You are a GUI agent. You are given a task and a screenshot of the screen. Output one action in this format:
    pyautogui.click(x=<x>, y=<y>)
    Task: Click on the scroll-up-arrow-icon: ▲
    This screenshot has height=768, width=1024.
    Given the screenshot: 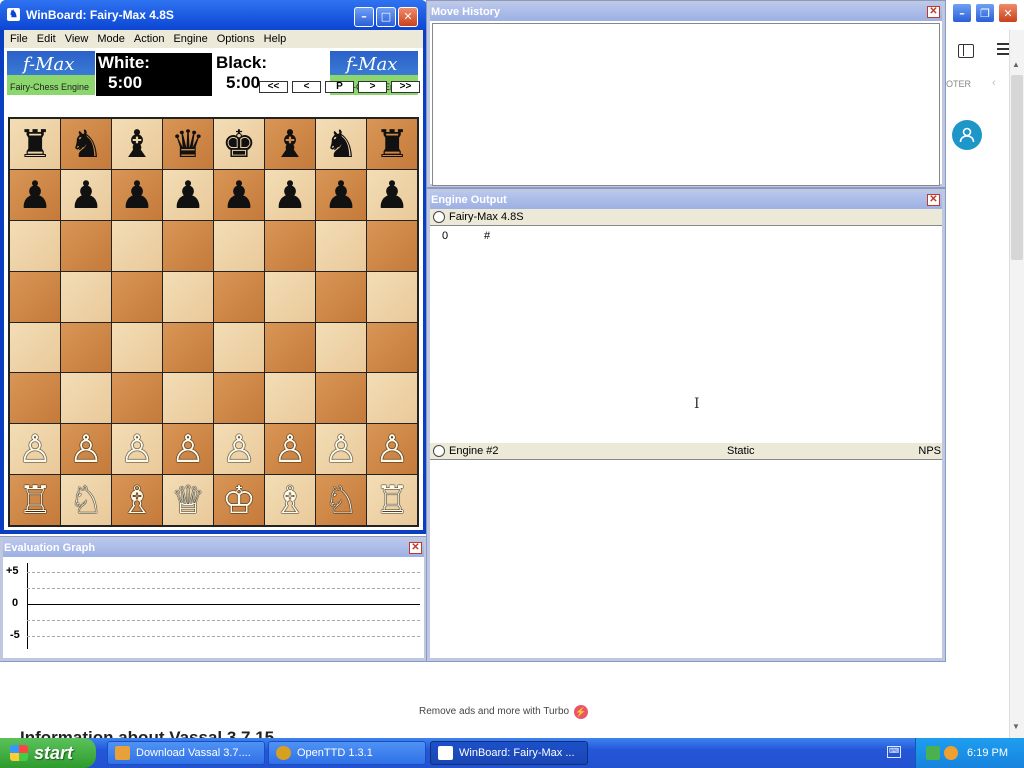 What is the action you would take?
    pyautogui.click(x=1016, y=64)
    